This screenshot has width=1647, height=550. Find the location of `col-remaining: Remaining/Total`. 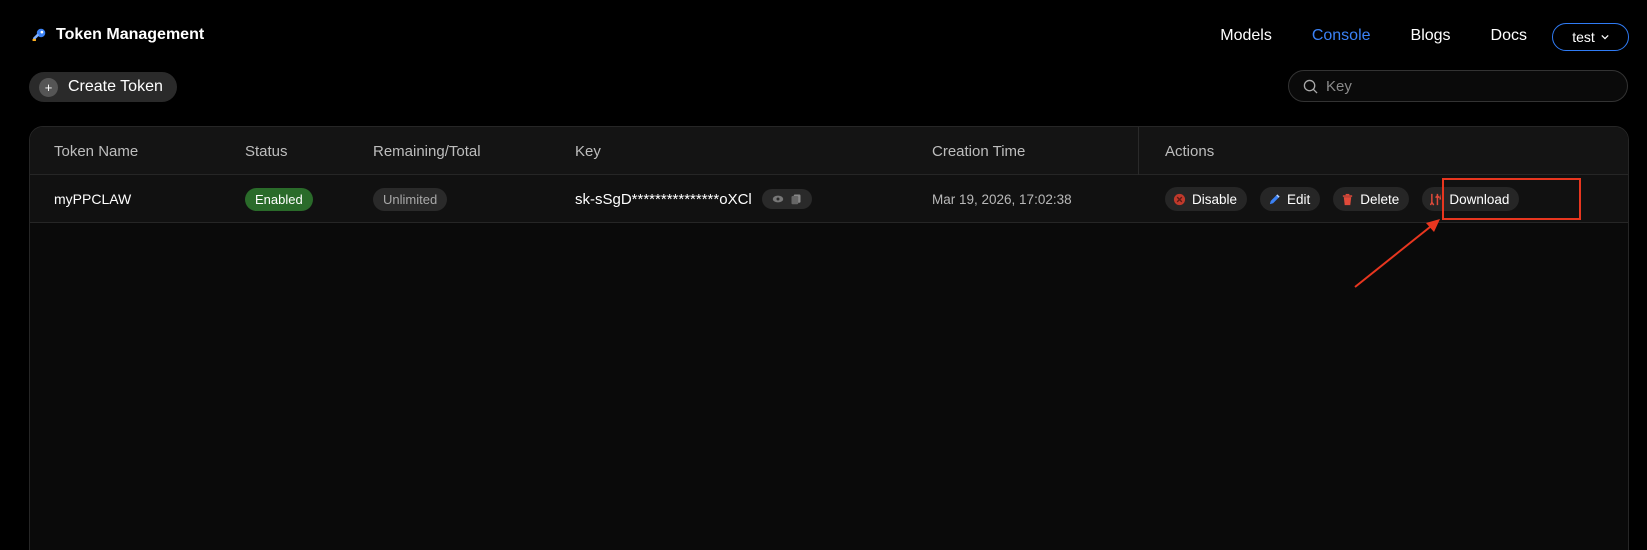

col-remaining: Remaining/Total is located at coordinates (427, 151).